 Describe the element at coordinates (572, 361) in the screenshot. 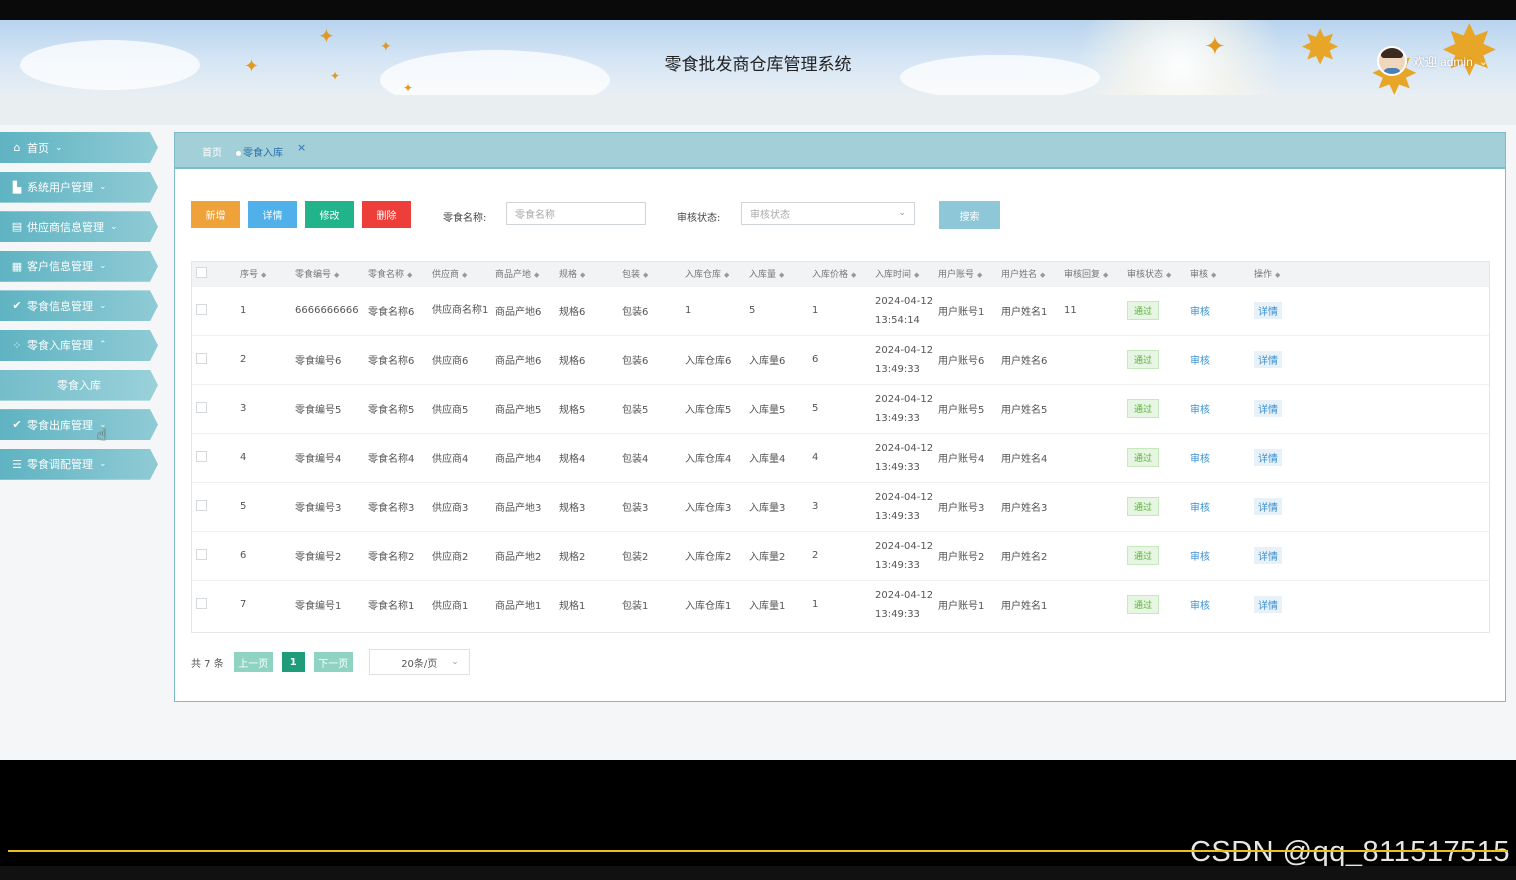

I see `cell-spec: 规格6` at that location.